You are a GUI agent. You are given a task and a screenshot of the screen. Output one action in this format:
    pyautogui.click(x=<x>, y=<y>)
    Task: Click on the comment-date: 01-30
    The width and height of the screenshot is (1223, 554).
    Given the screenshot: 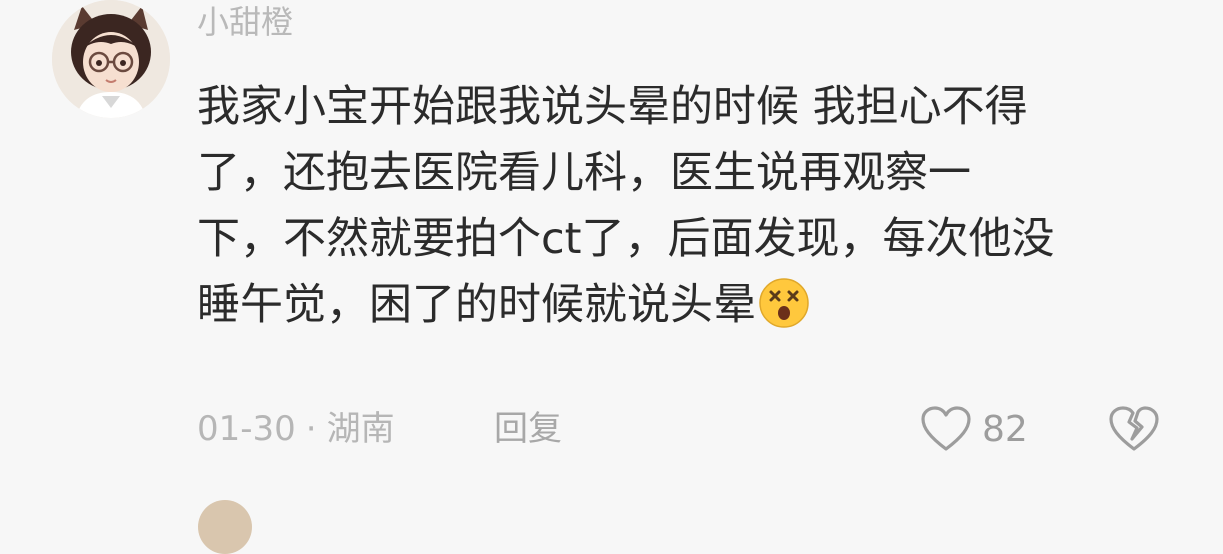 What is the action you would take?
    pyautogui.click(x=246, y=429)
    